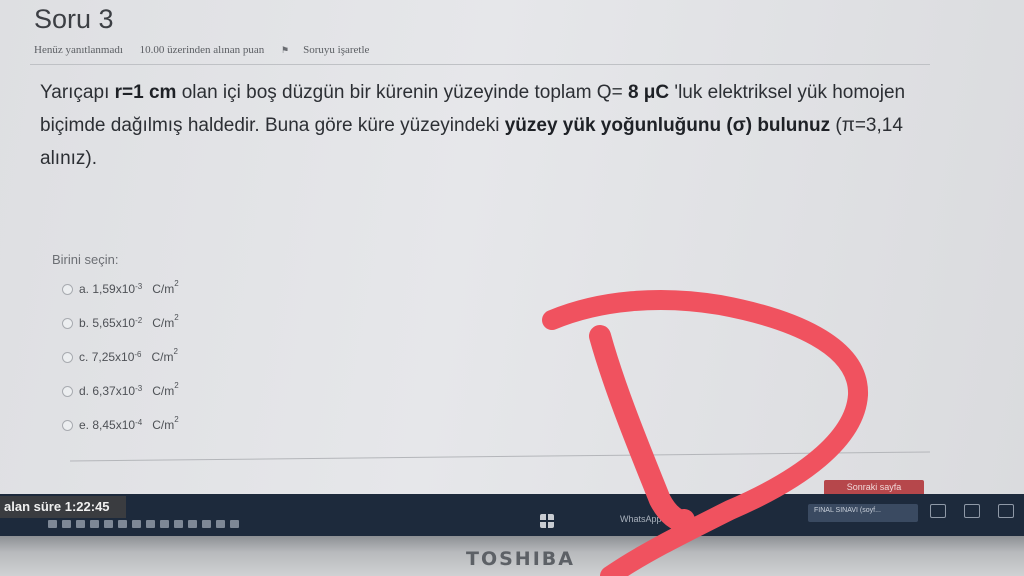 This screenshot has width=1024, height=576. I want to click on option-b: b. 5,65x10 -2 C/m2, so click(120, 323).